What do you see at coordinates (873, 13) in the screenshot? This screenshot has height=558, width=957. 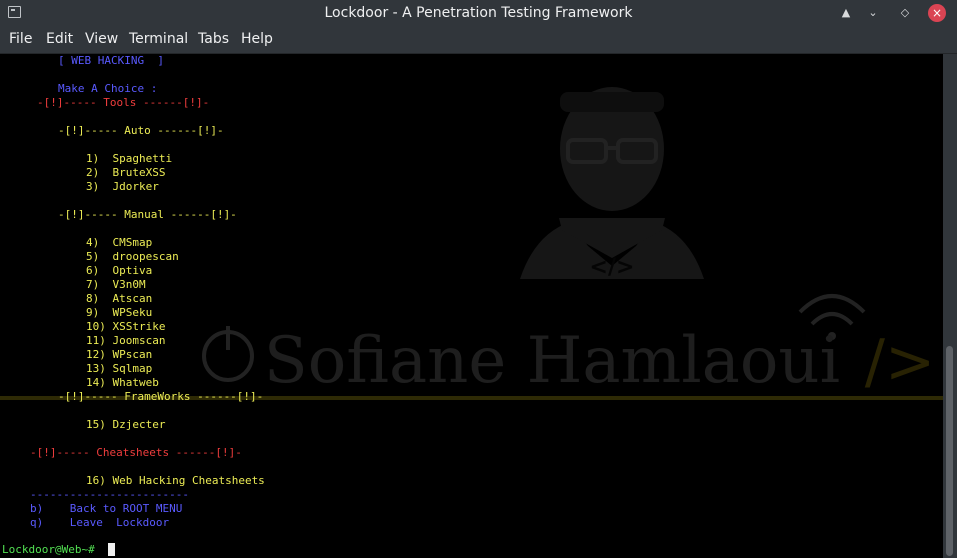 I see `minimize-icon: ⌄` at bounding box center [873, 13].